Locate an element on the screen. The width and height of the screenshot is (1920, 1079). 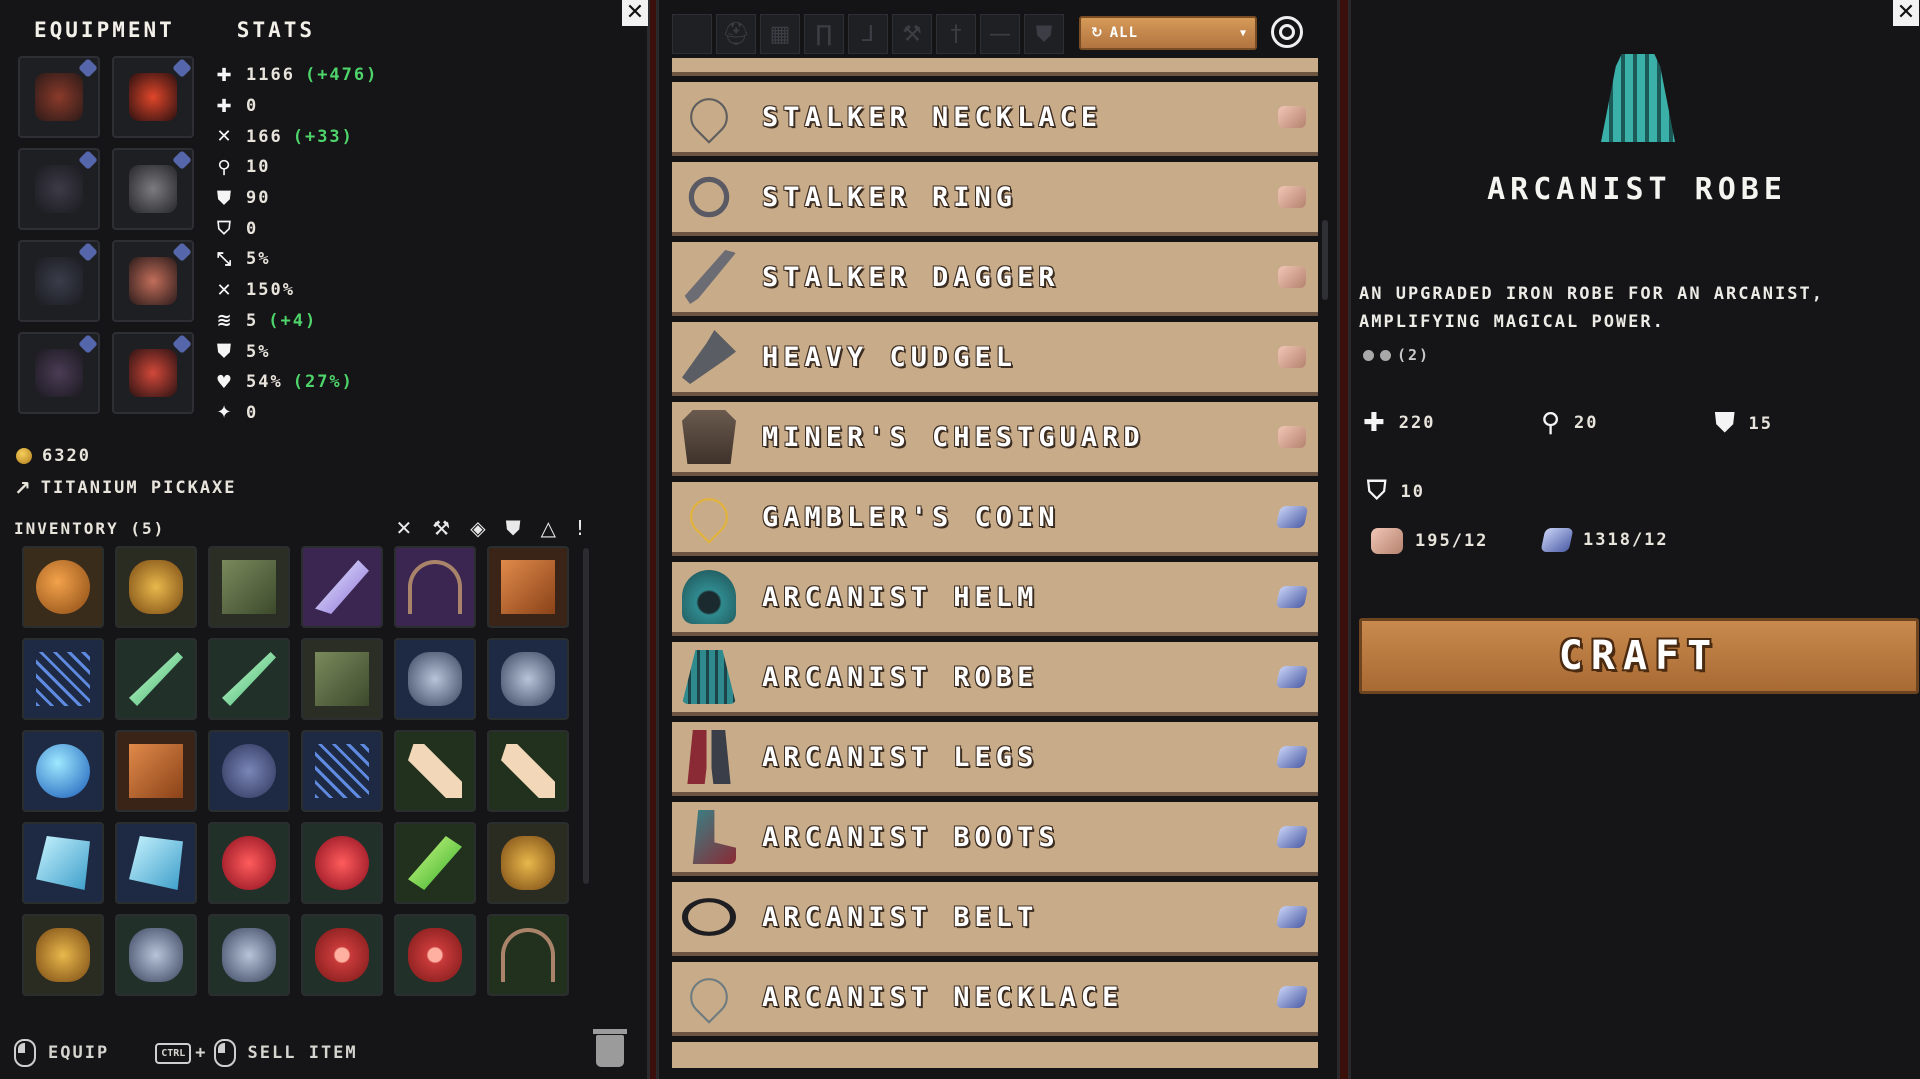
stat-value: 20 is located at coordinates (1586, 423).